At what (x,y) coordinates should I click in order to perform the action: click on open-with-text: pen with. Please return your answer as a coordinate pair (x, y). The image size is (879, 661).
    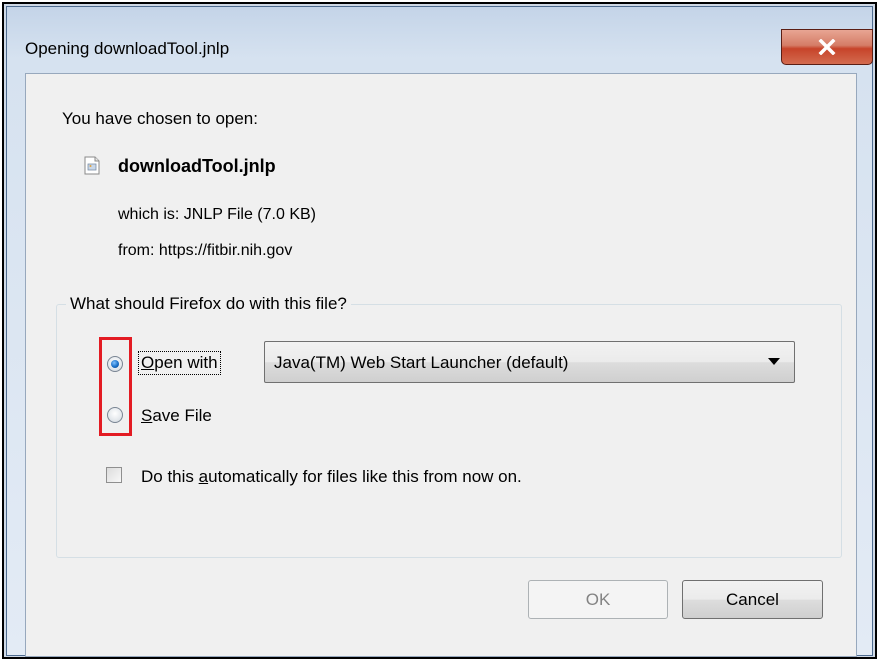
    Looking at the image, I should click on (186, 362).